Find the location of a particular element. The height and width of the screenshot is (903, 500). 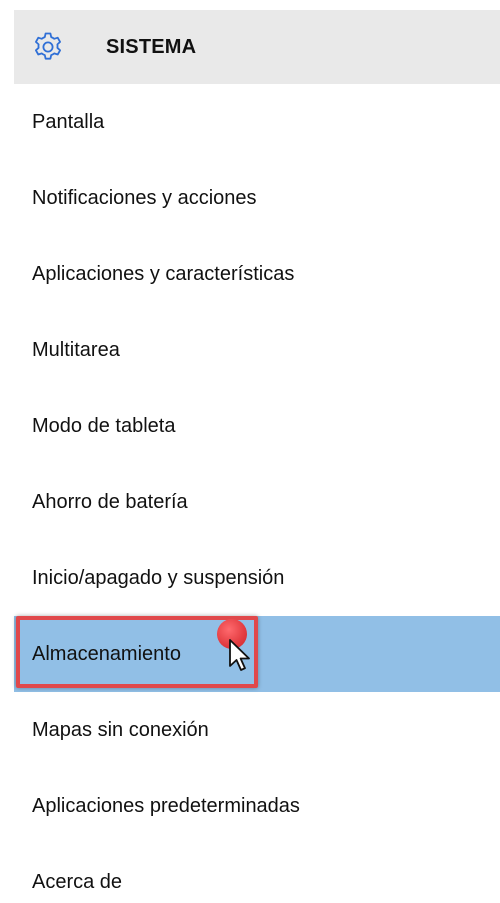

nav-item-modo-tableta: Modo de tableta is located at coordinates (257, 426).